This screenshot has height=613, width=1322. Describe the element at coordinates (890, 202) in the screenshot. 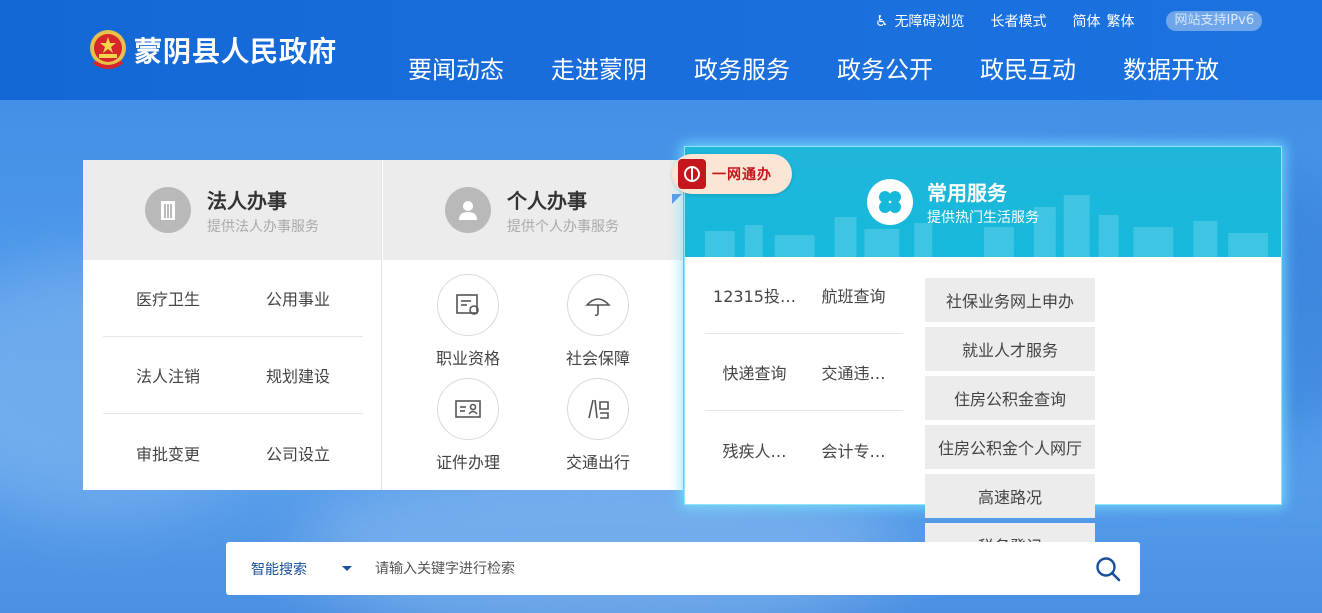

I see `clover-icon` at that location.